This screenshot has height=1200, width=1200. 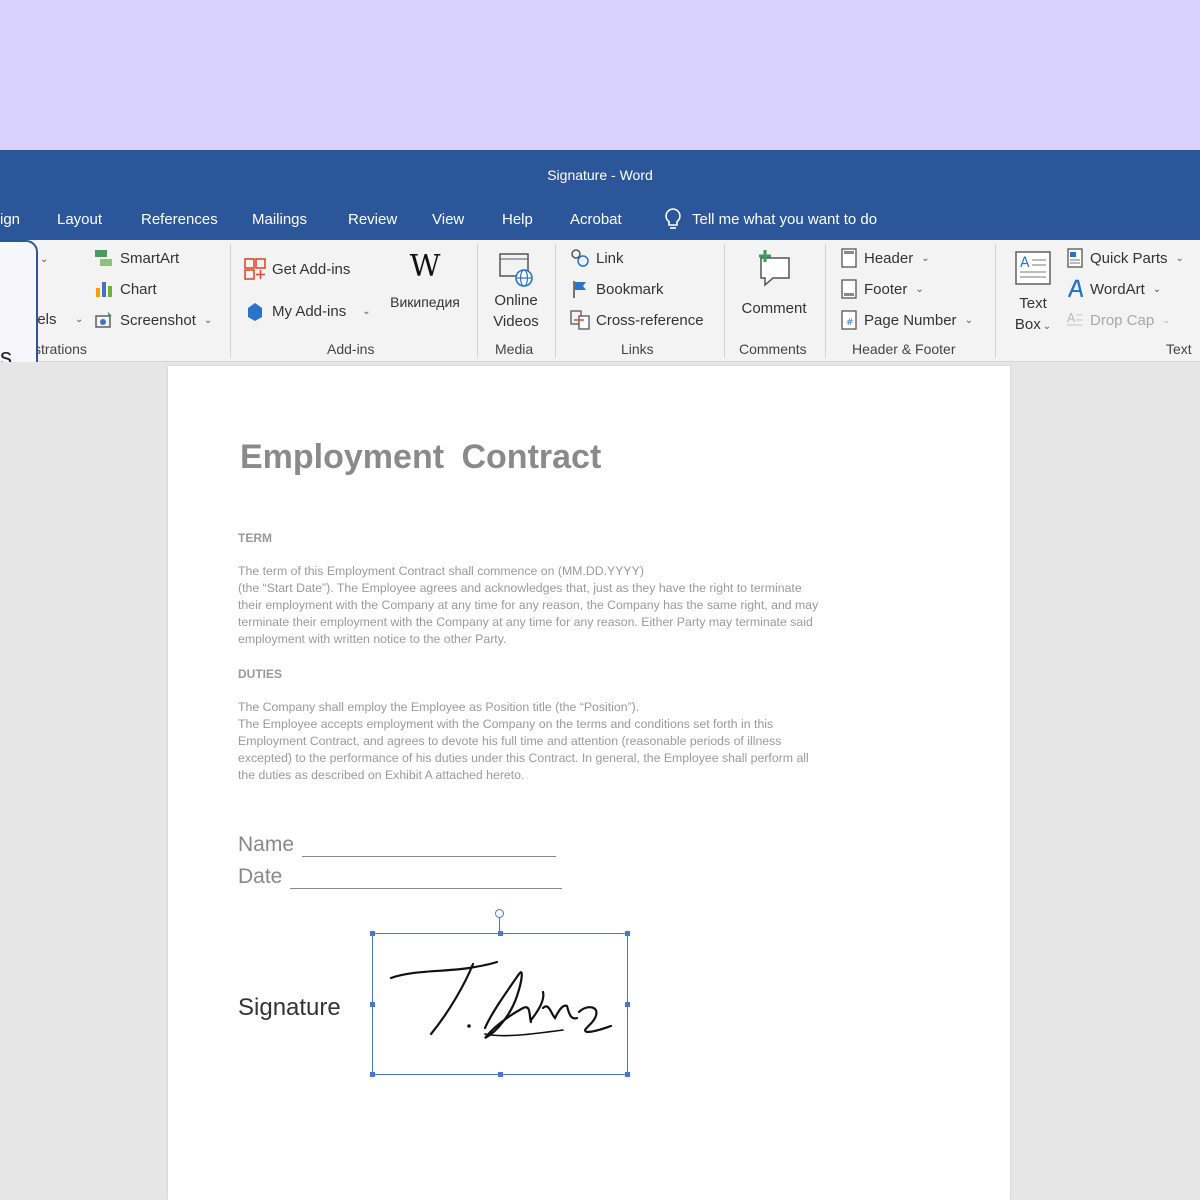 I want to click on my-addins-icon, so click(x=255, y=312).